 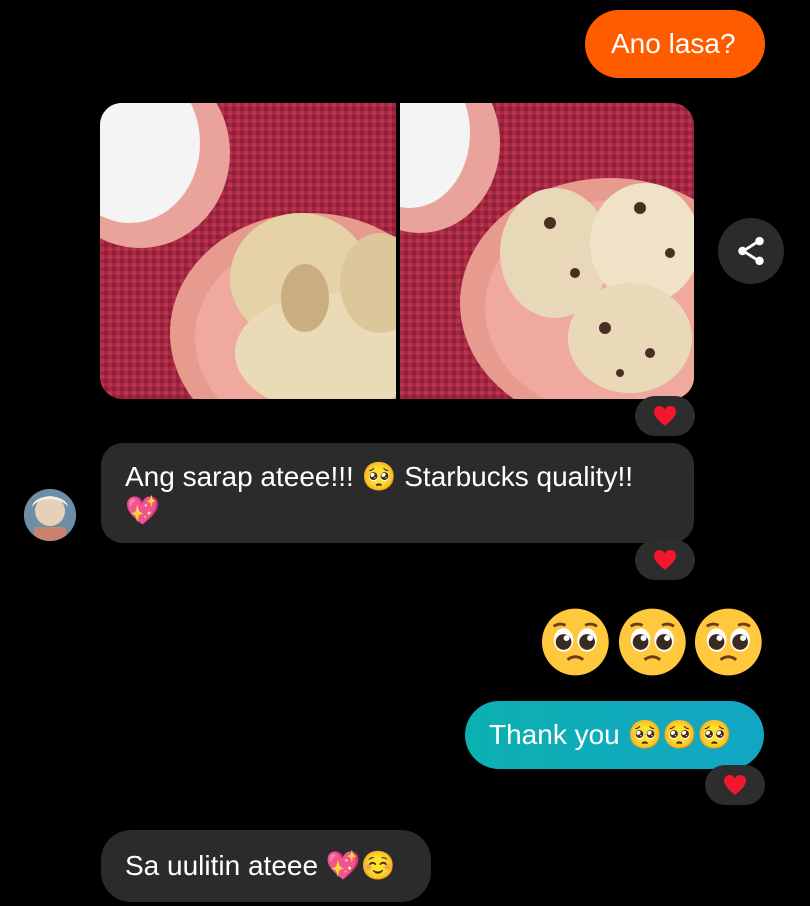 I want to click on chocolate-chip-cookies-photo, so click(x=547, y=251).